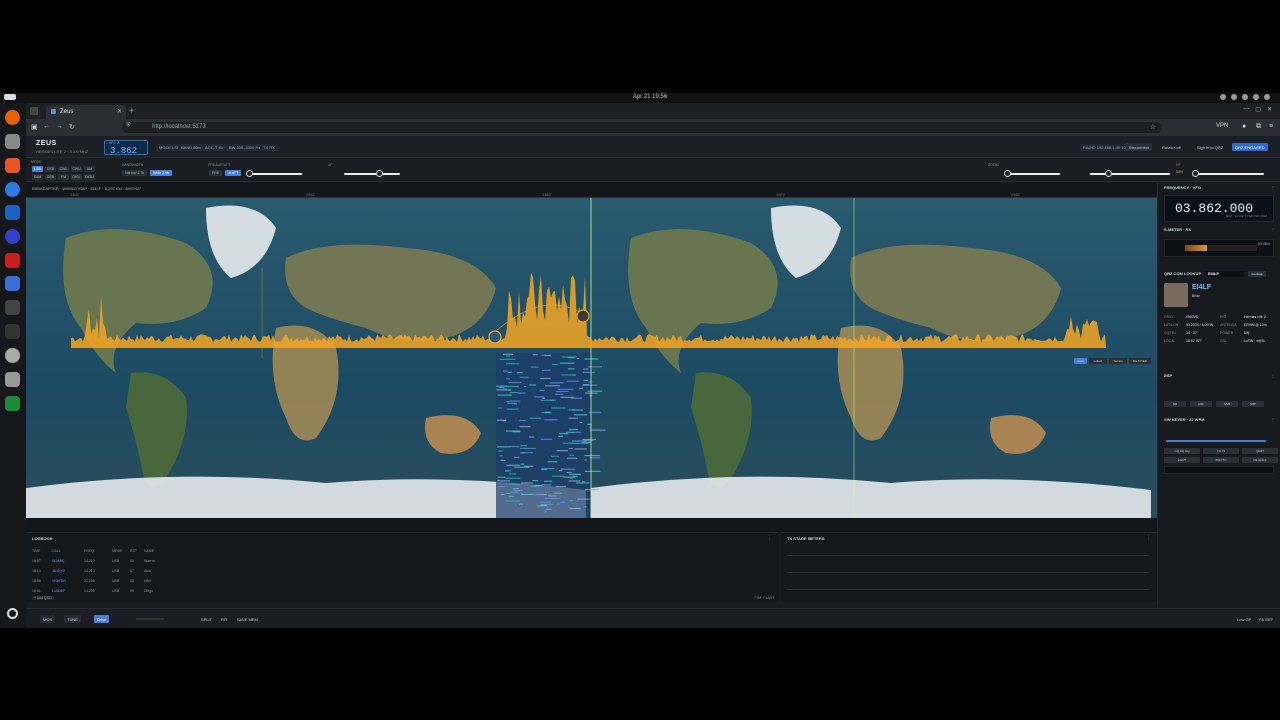 The image size is (1280, 720). What do you see at coordinates (1182, 451) in the screenshot?
I see `cw-macro-button: CQ CQ CQ` at bounding box center [1182, 451].